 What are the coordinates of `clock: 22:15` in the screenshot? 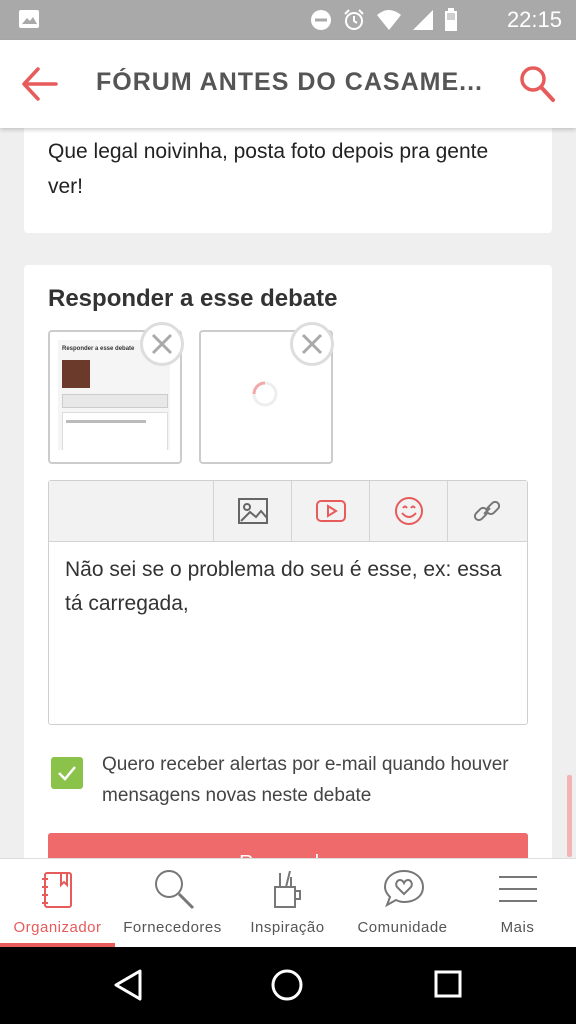 It's located at (534, 19).